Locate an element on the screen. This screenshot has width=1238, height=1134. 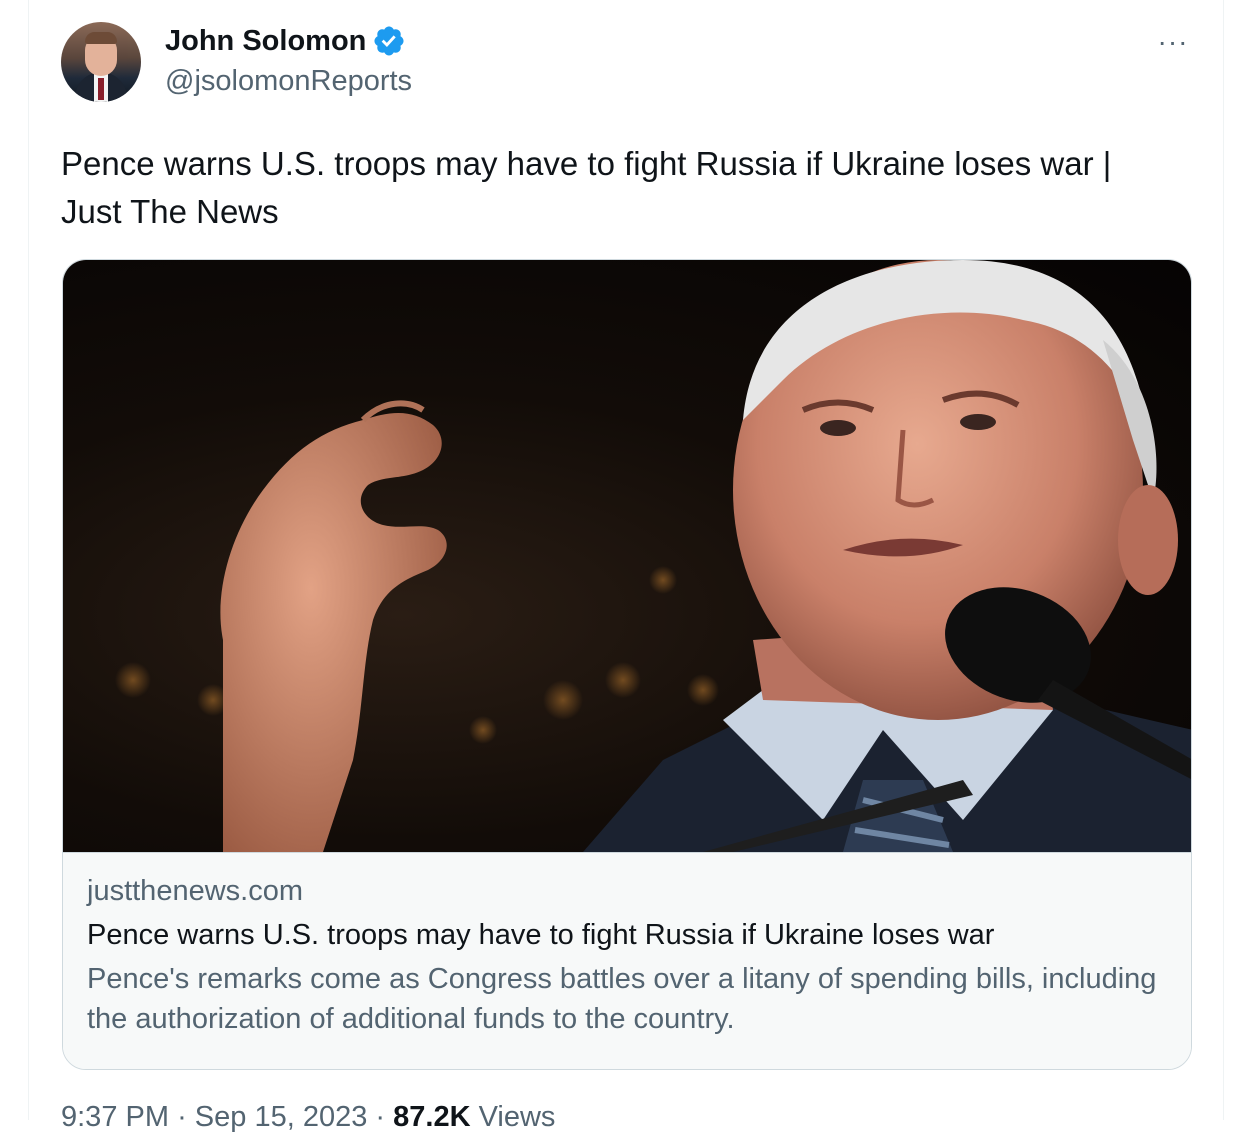
verified-badge-icon is located at coordinates (389, 41).